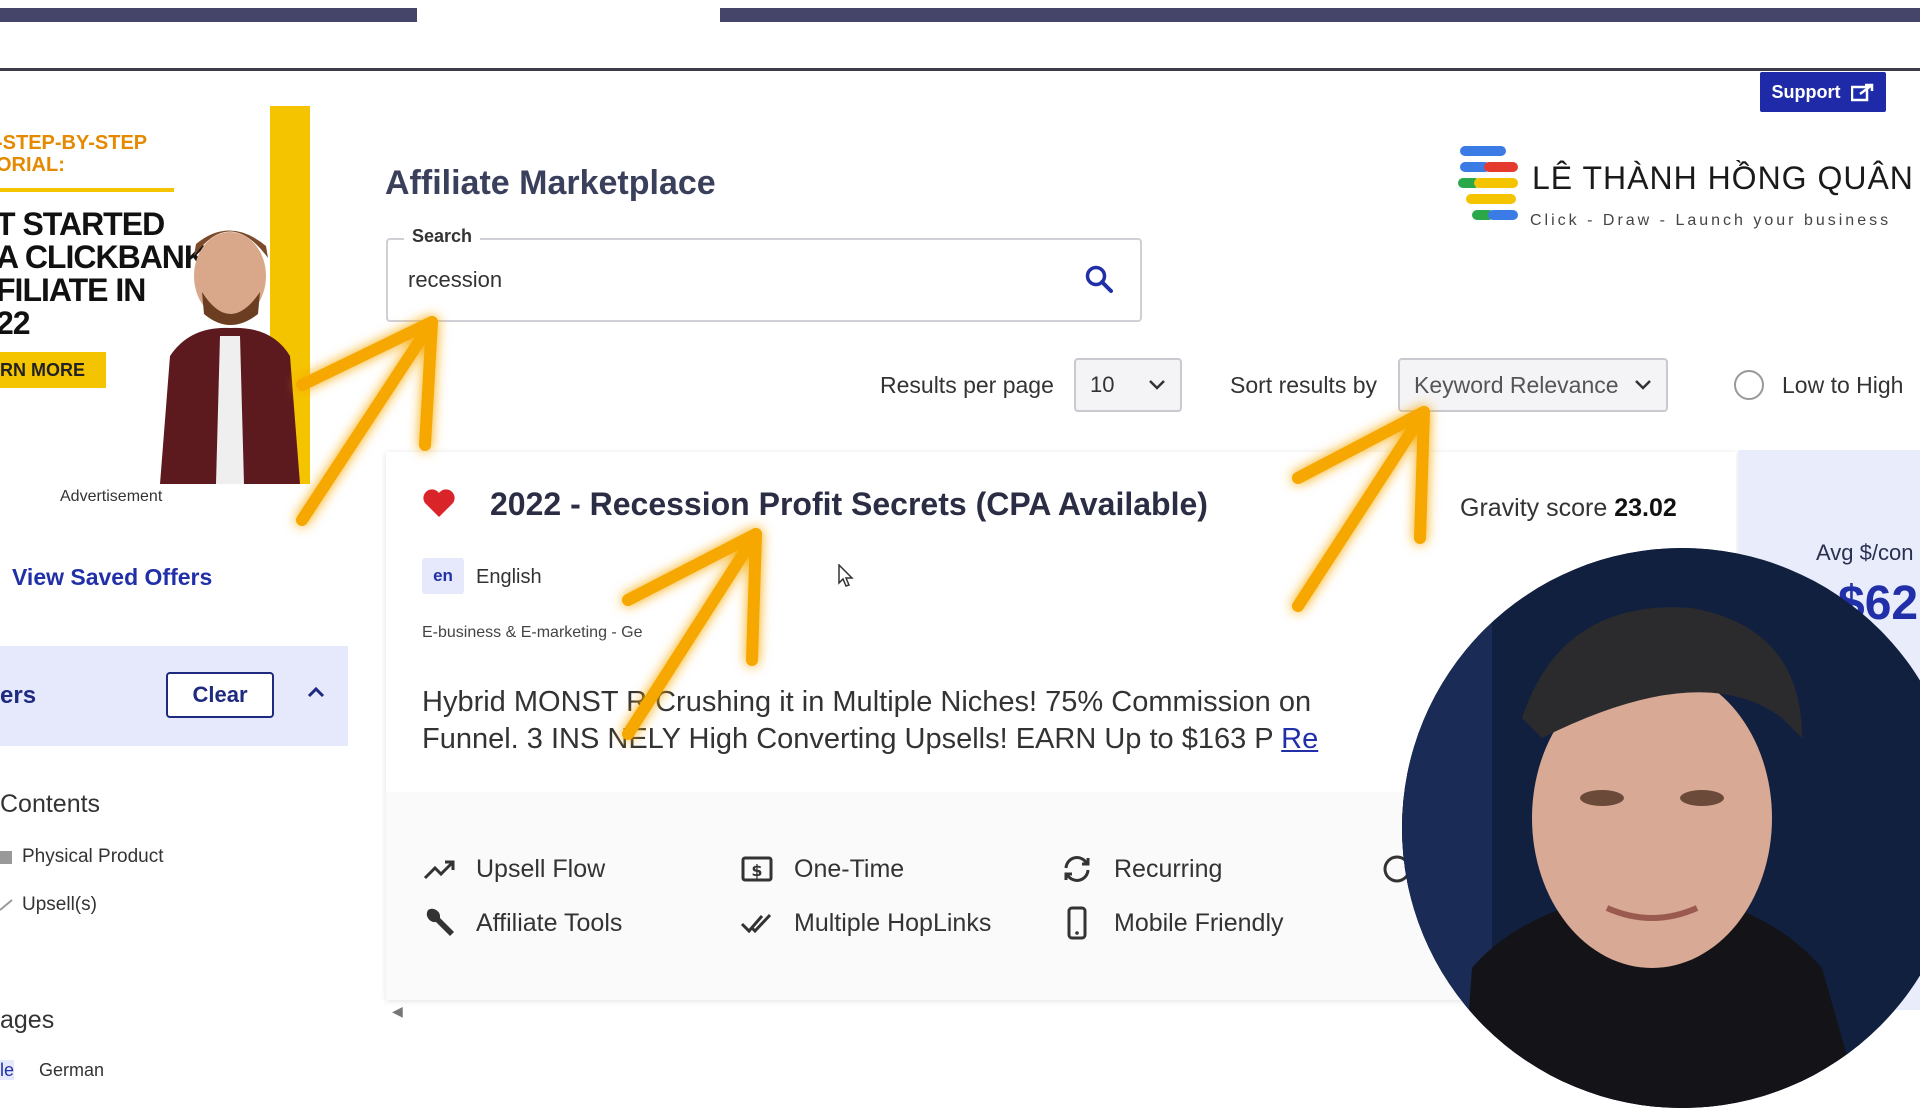 This screenshot has height=1108, width=1920. I want to click on support-button: Support, so click(1823, 92).